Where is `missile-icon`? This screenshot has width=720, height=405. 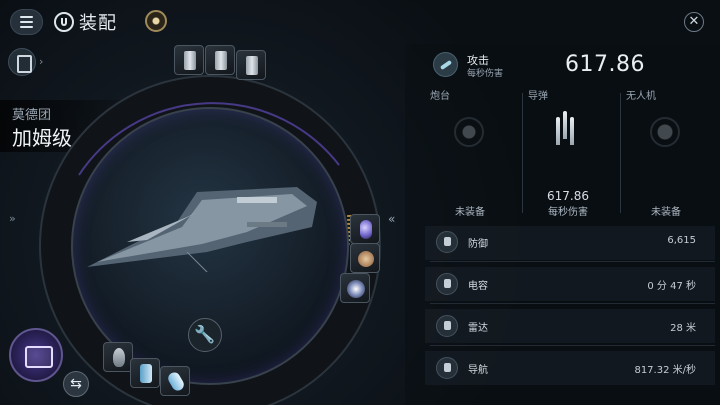
missile-icon is located at coordinates (567, 129).